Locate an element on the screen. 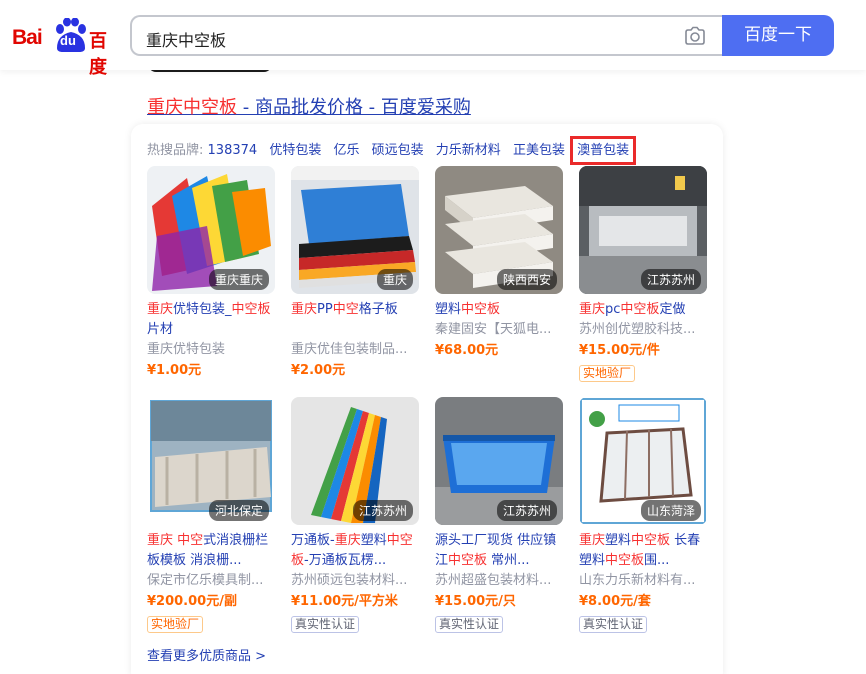 The height and width of the screenshot is (674, 866). brand-link: 优特包装 is located at coordinates (295, 150).